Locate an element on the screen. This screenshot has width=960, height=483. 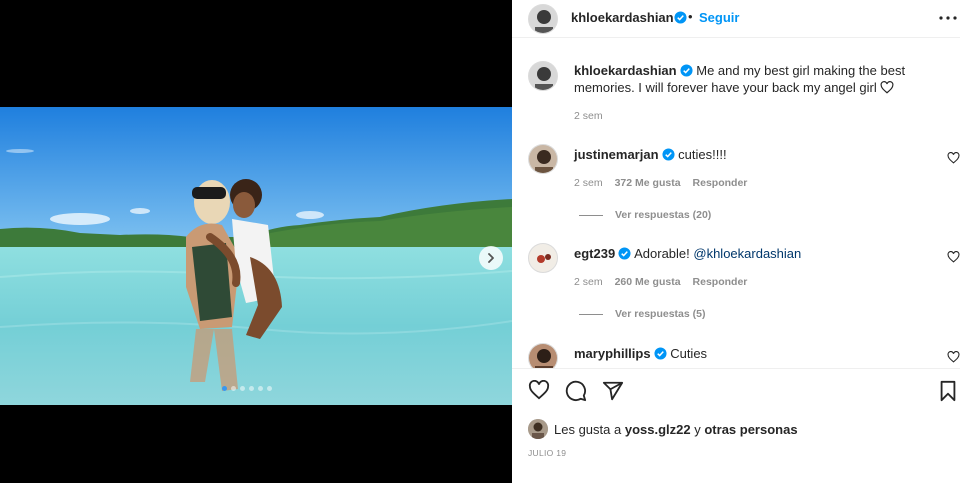
comment-like-count: 372 Me gusta is located at coordinates (648, 183).